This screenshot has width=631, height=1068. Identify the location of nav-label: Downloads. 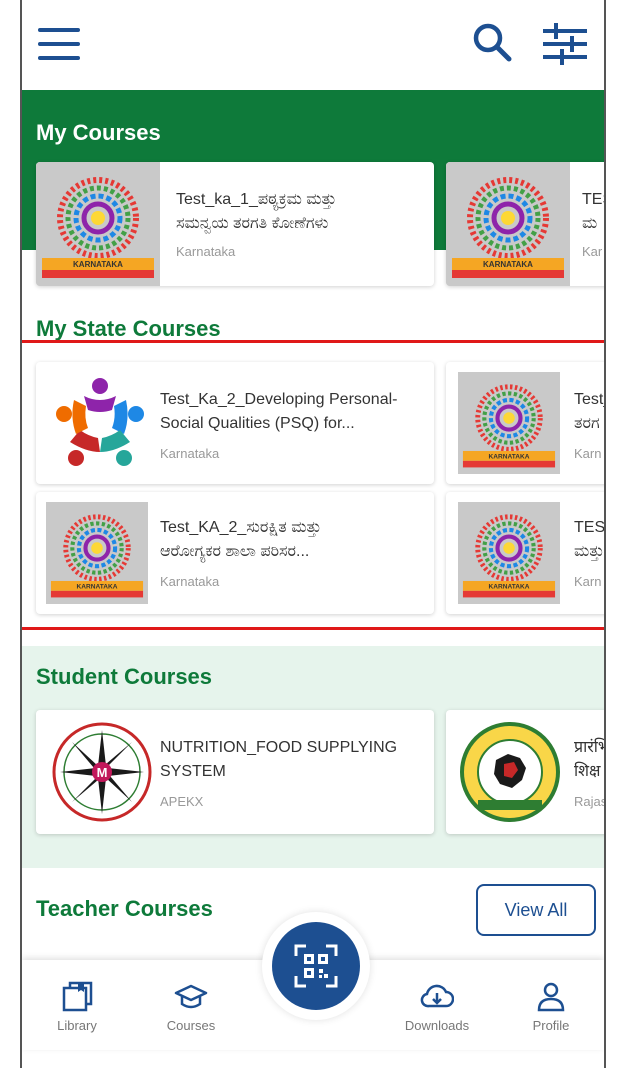
(437, 1025).